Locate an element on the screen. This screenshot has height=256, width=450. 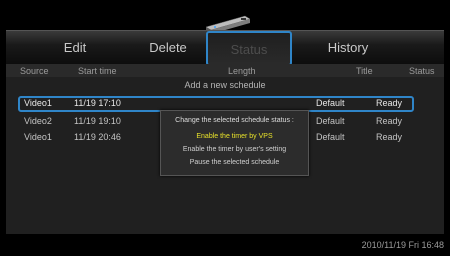
header-start-time: Start time is located at coordinates (97, 71).